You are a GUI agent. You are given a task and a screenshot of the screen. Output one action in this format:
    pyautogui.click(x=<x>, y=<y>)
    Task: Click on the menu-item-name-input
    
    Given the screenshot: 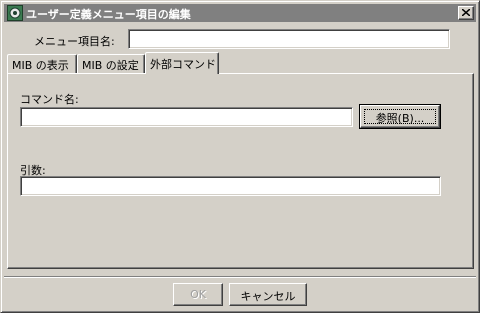 What is the action you would take?
    pyautogui.click(x=289, y=39)
    